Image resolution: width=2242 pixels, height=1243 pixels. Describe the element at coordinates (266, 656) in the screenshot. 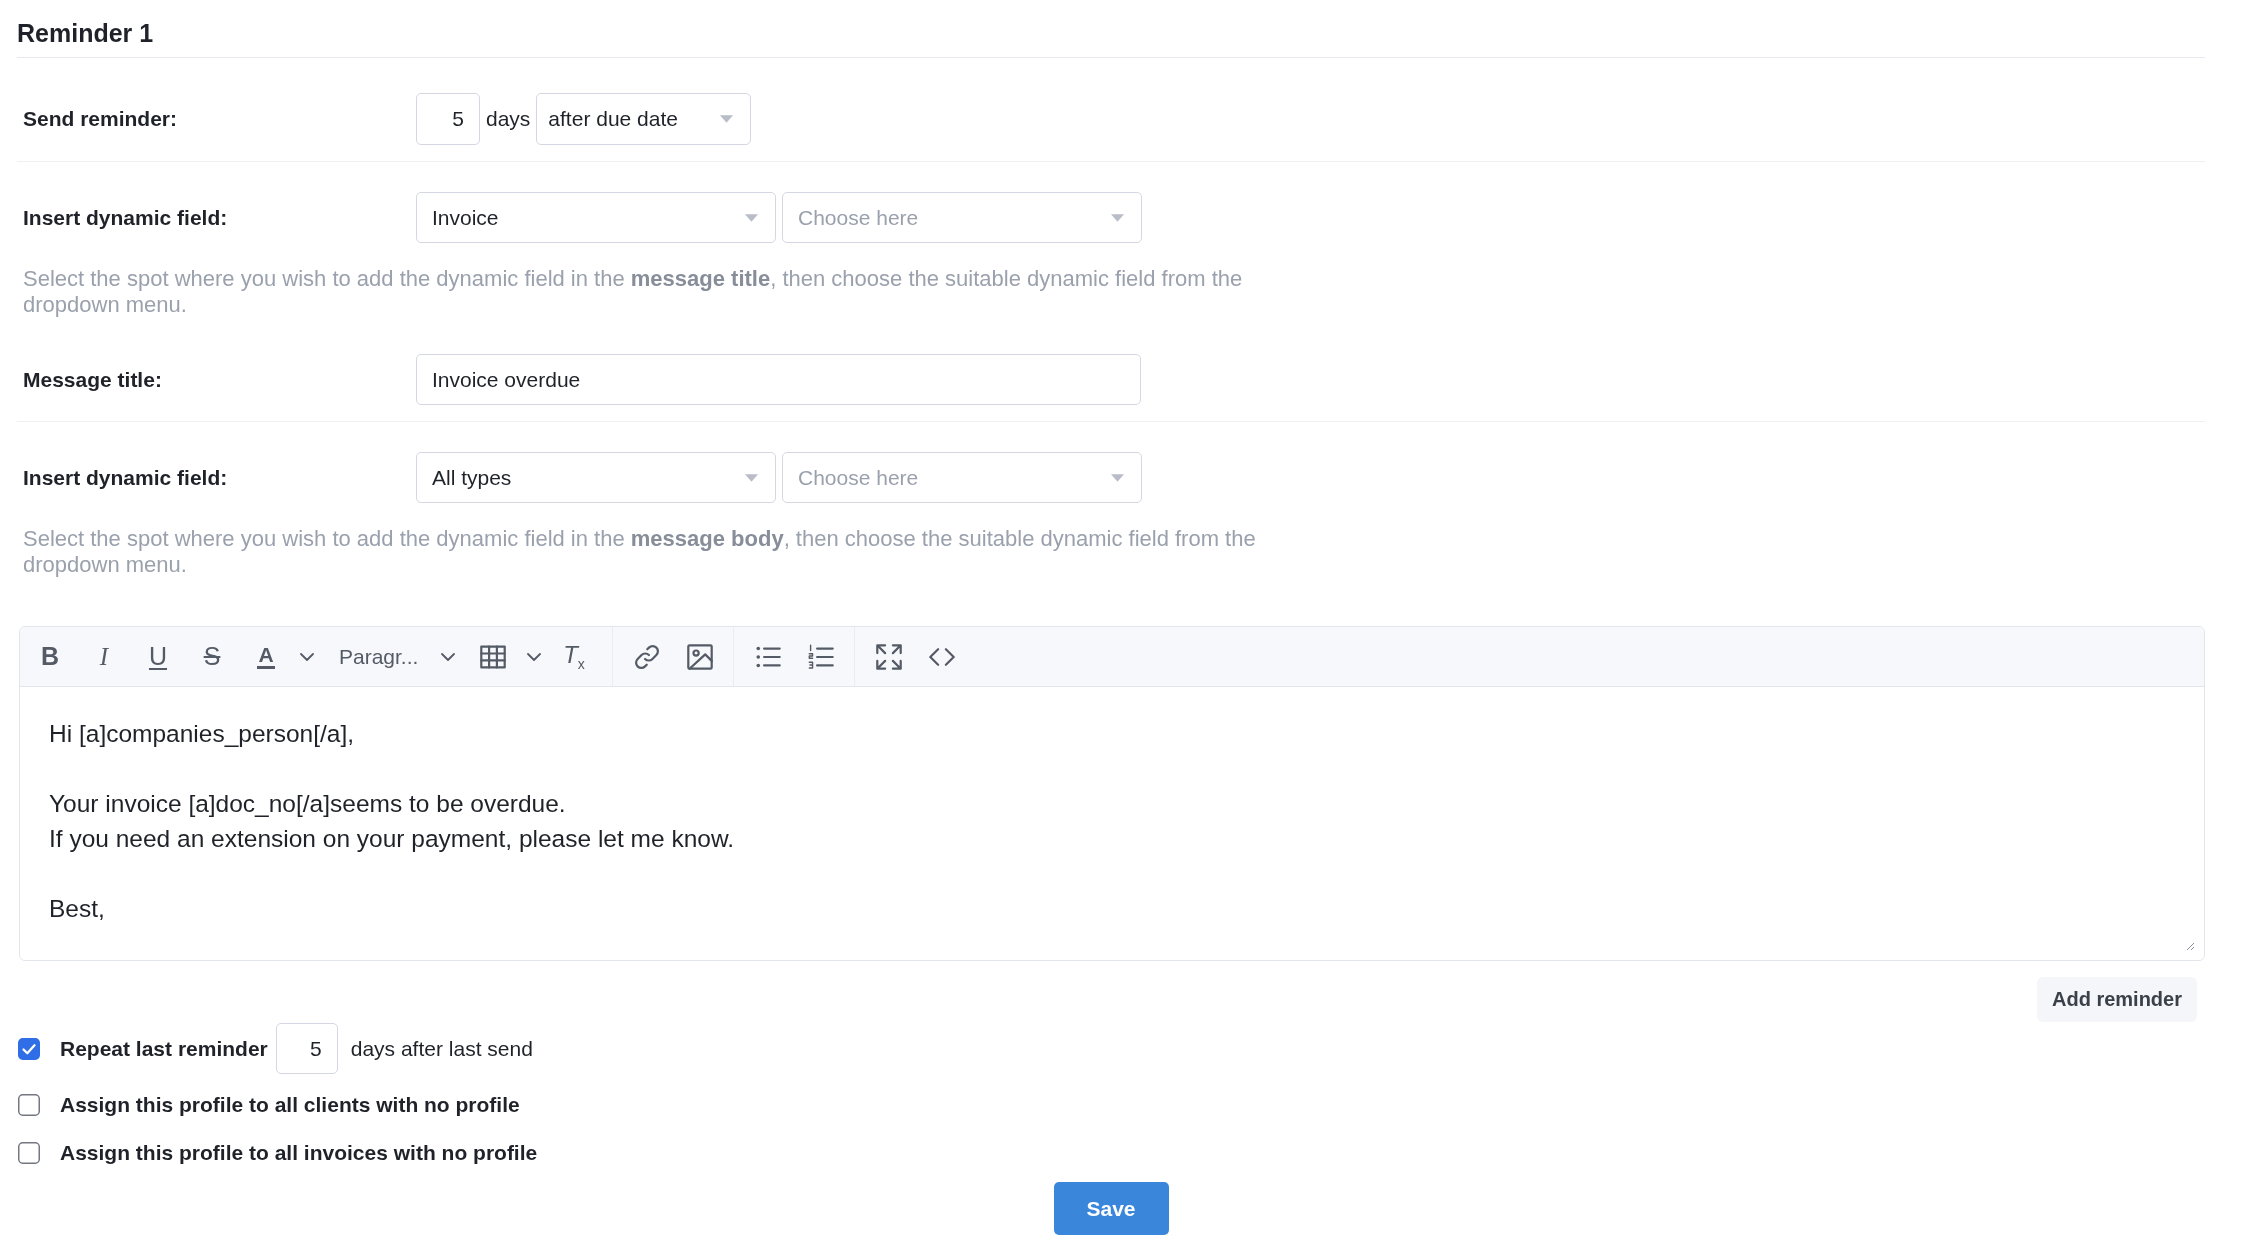

I see `text-color-button: A` at that location.